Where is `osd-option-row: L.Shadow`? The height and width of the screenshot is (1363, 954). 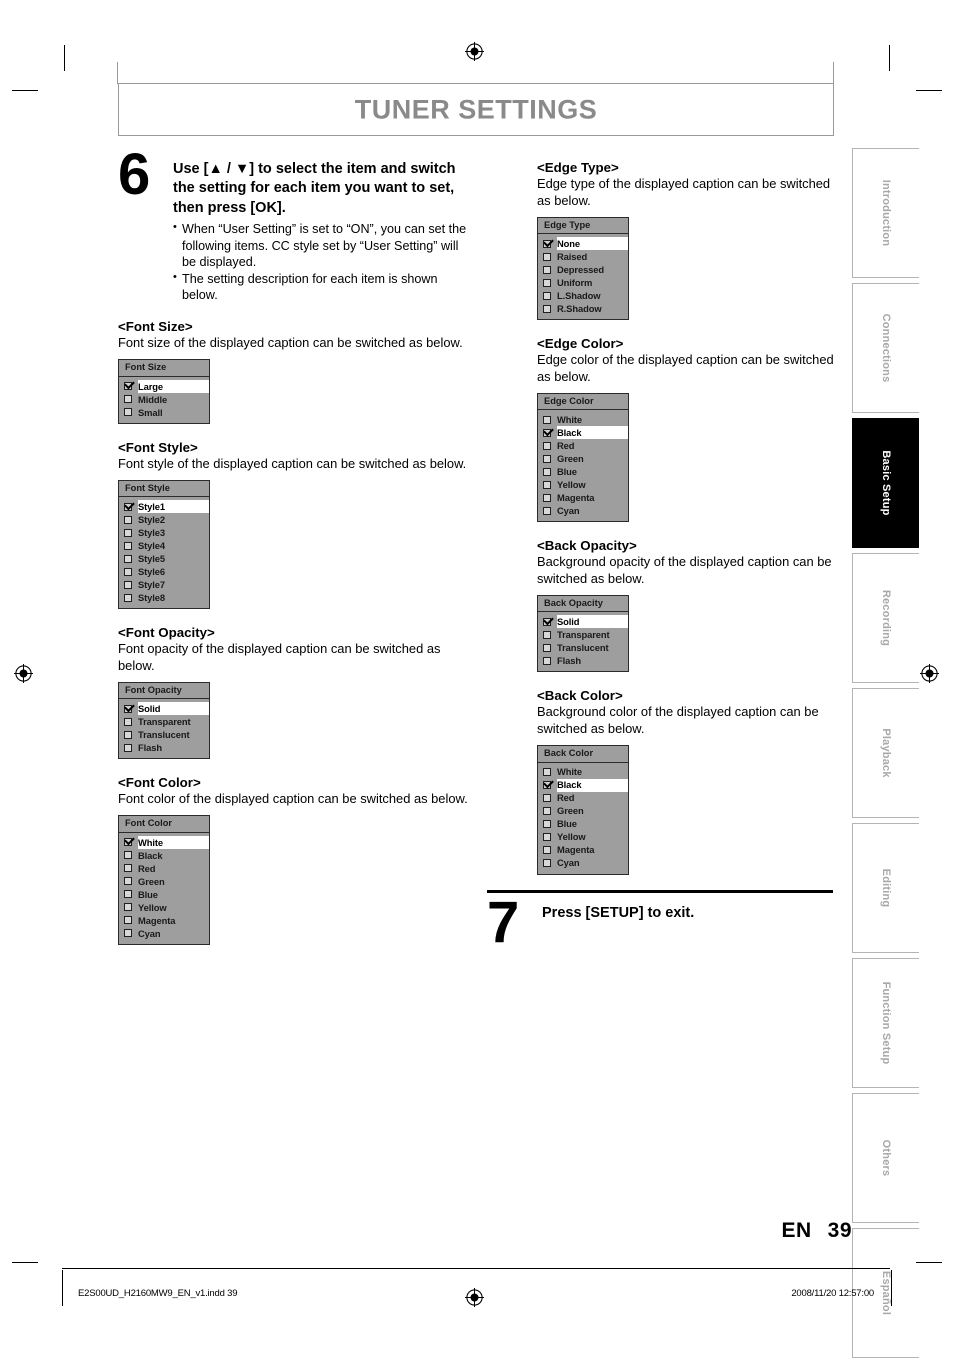
osd-option-row: L.Shadow is located at coordinates (583, 295).